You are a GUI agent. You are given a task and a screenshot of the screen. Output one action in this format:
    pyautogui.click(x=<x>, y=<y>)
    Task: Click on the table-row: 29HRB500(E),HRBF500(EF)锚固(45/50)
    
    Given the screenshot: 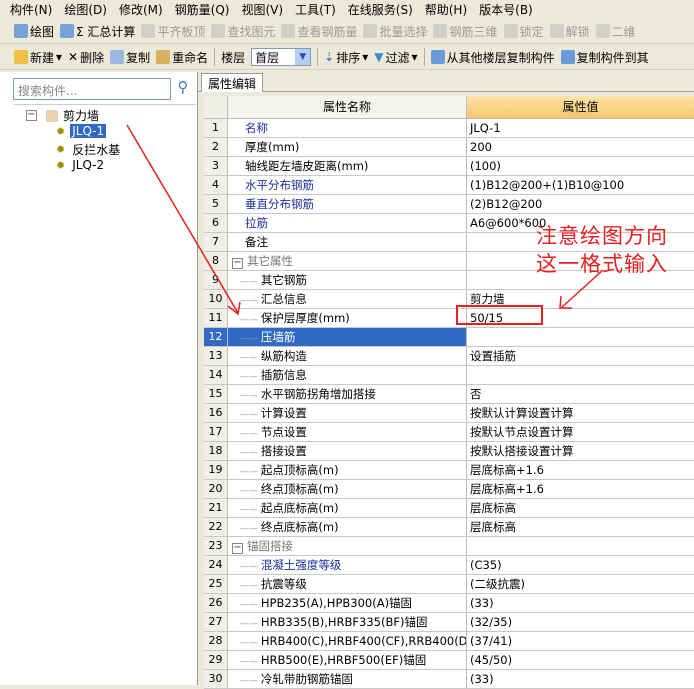 What is the action you would take?
    pyautogui.click(x=449, y=660)
    